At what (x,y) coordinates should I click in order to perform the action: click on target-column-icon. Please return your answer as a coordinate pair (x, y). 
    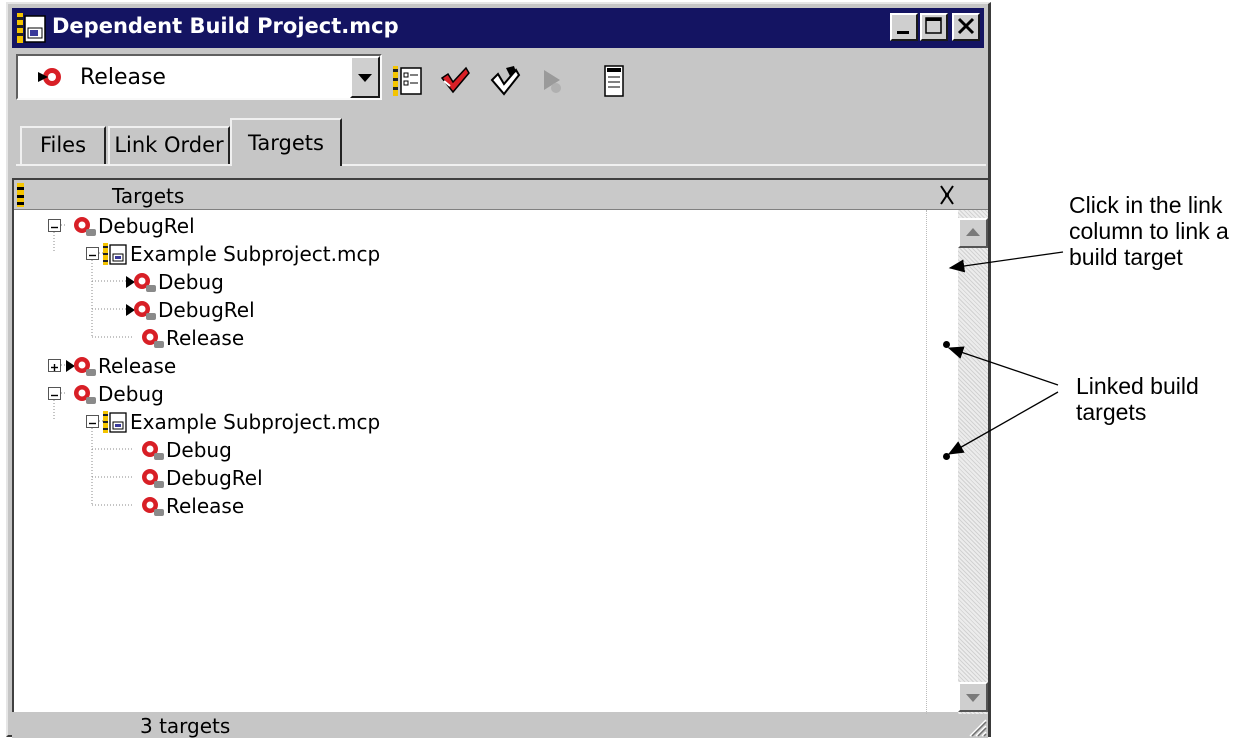
    Looking at the image, I should click on (20, 195).